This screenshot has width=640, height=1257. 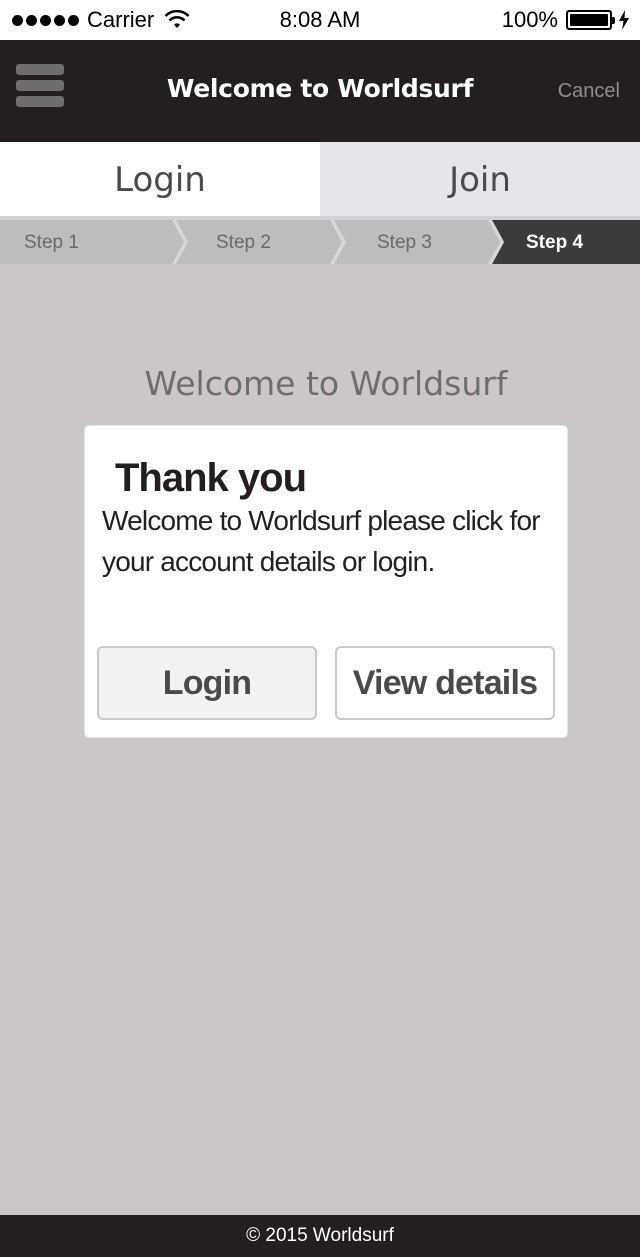 I want to click on battery-icon, so click(x=590, y=20).